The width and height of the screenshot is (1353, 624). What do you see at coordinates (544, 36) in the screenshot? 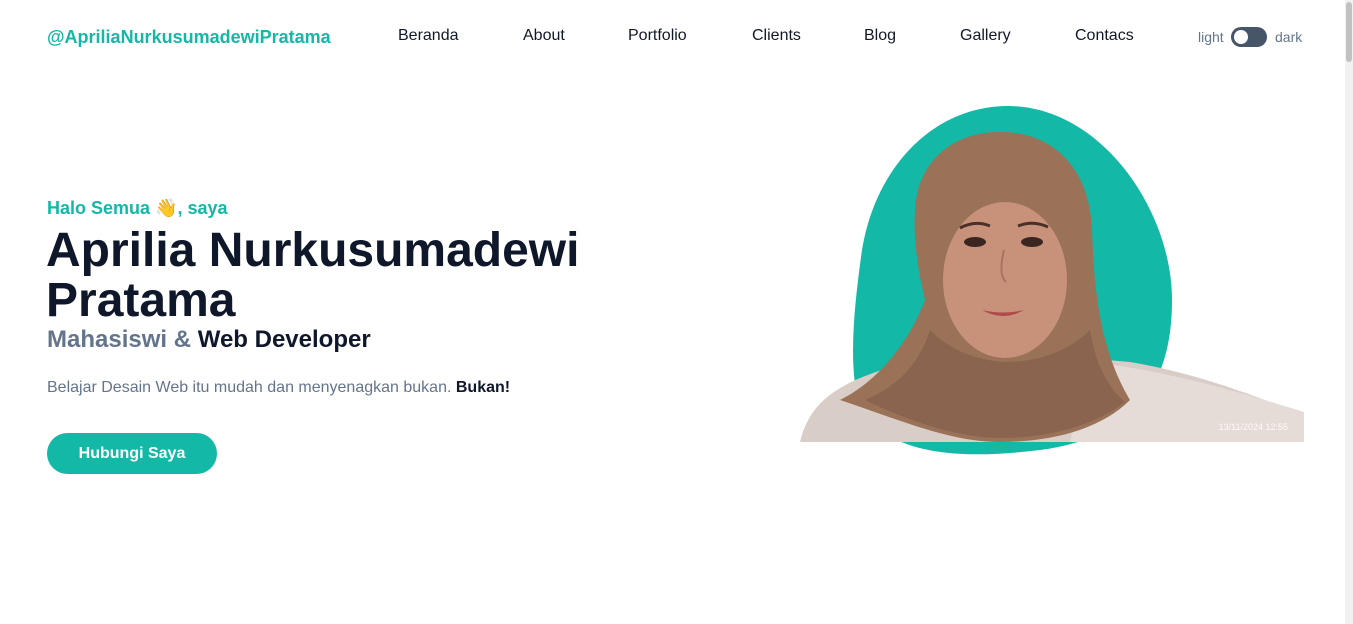
I see `nav-about: About` at bounding box center [544, 36].